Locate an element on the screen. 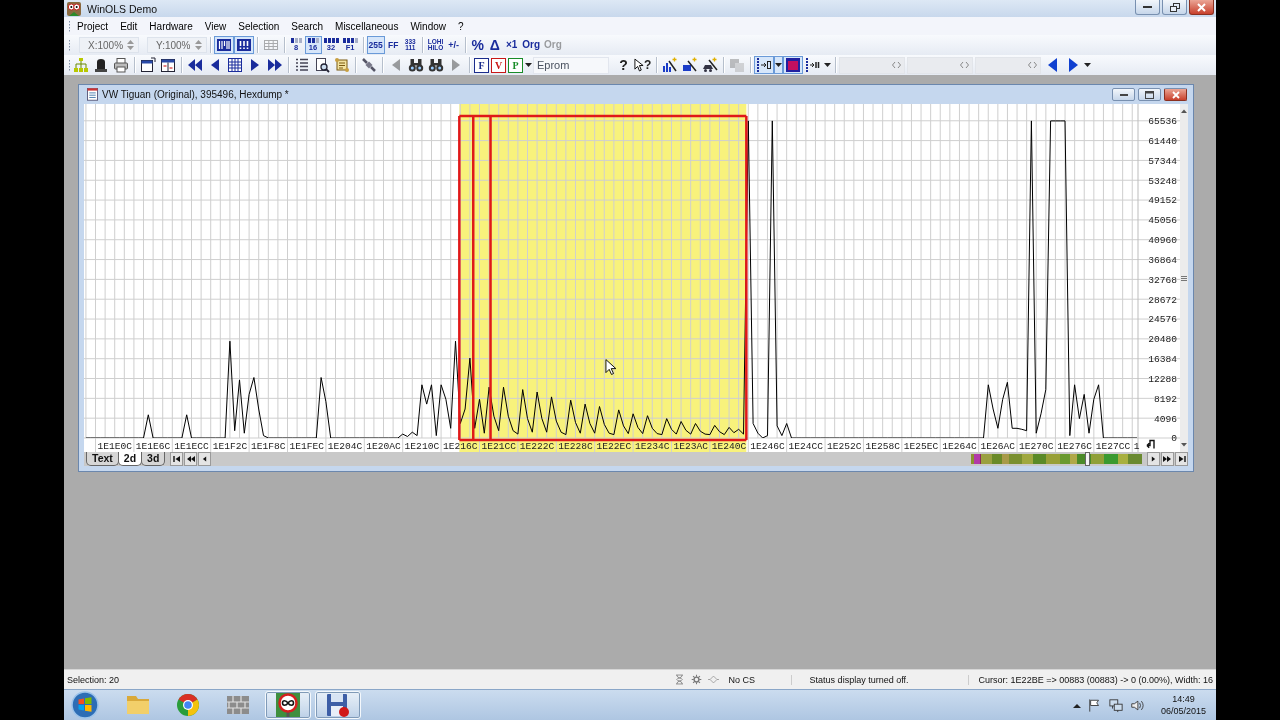 The image size is (1280, 720). close-icon is located at coordinates (1175, 94).